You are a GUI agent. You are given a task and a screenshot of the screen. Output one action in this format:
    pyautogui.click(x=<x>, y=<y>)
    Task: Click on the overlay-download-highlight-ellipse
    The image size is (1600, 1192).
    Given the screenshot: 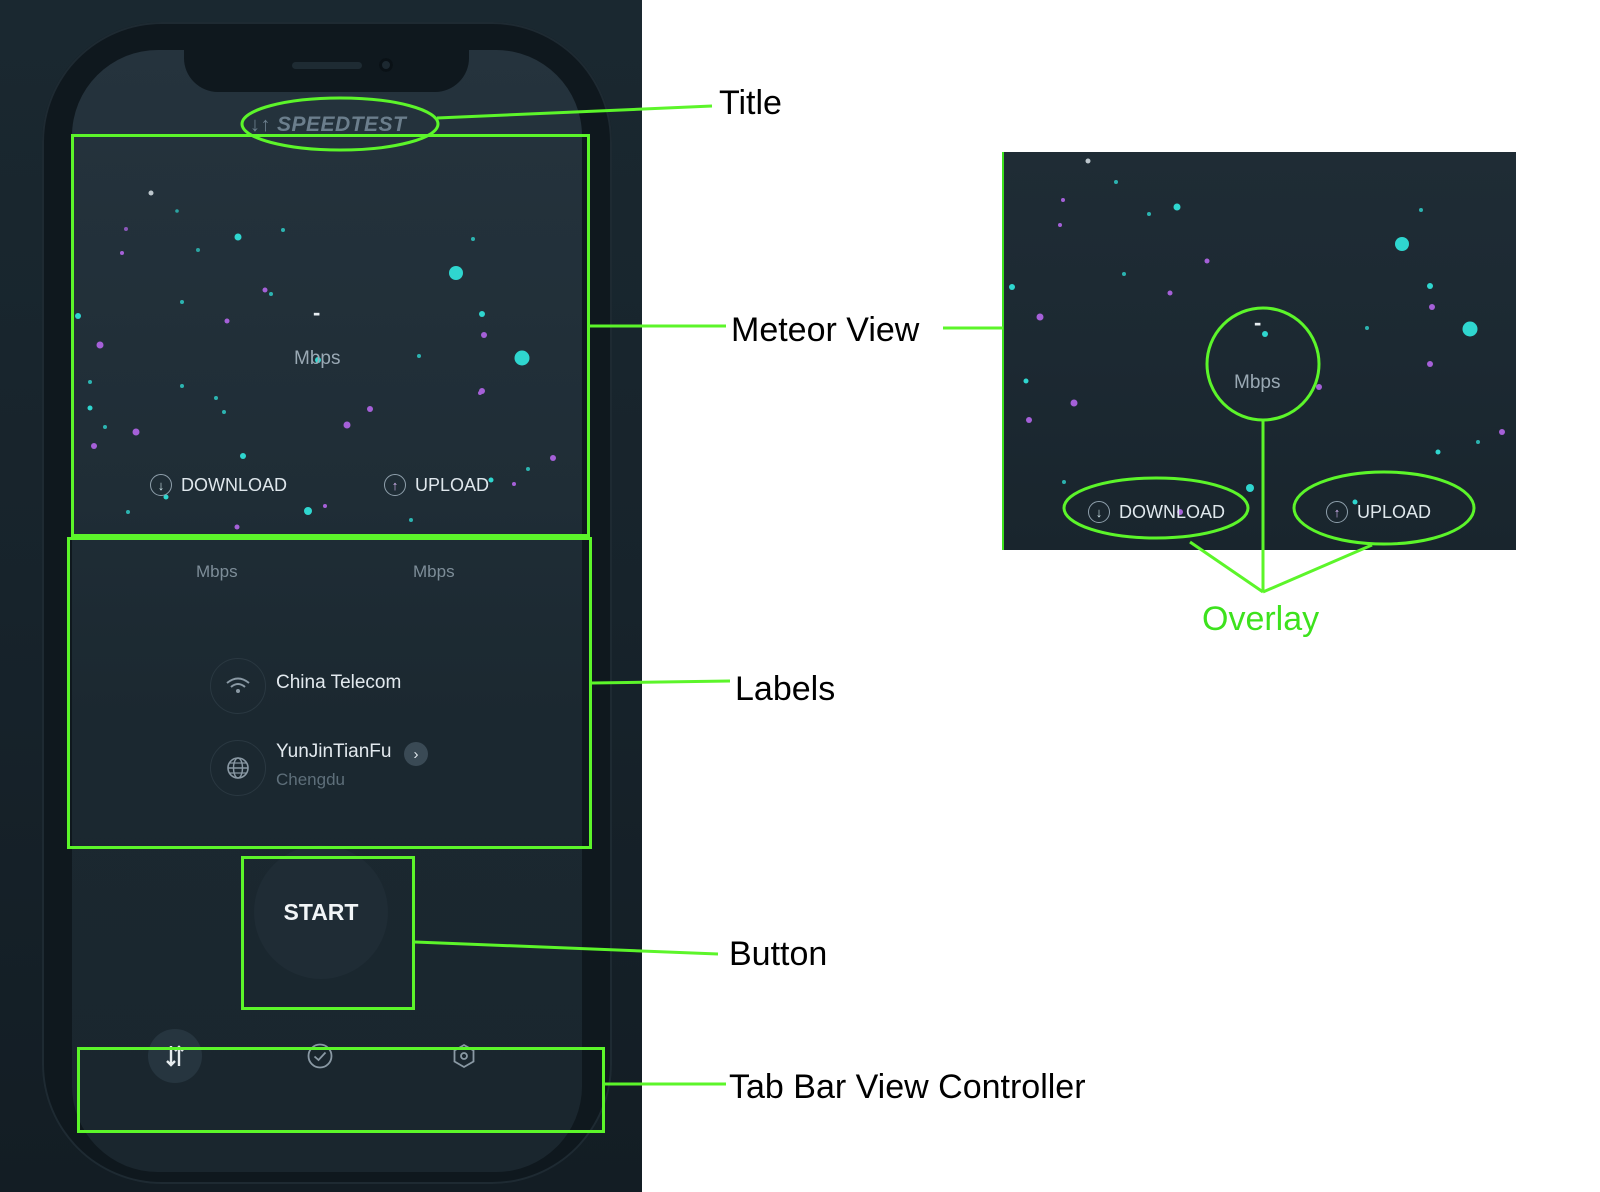 What is the action you would take?
    pyautogui.click(x=1156, y=508)
    